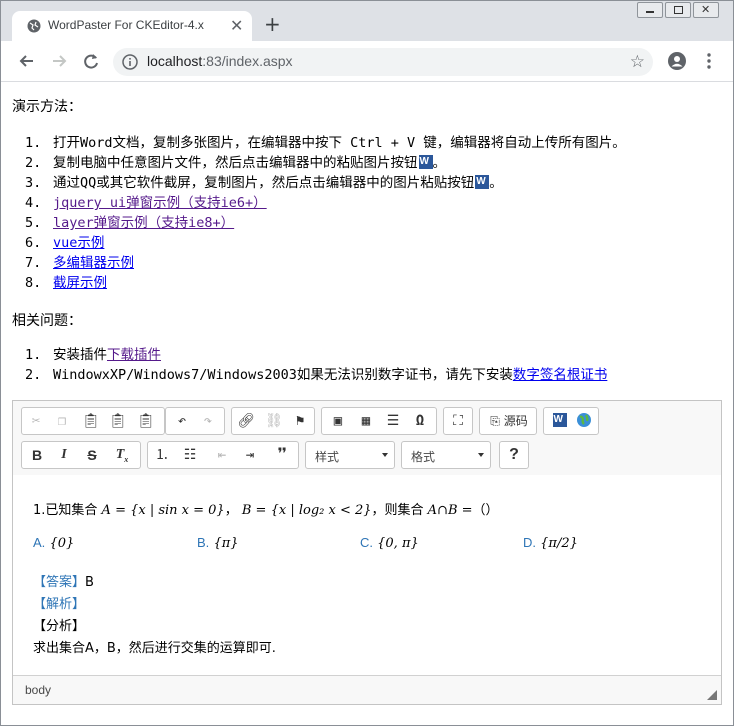 The width and height of the screenshot is (734, 726). Describe the element at coordinates (560, 375) in the screenshot. I see `root-cert-link: 数字签名根证书` at that location.